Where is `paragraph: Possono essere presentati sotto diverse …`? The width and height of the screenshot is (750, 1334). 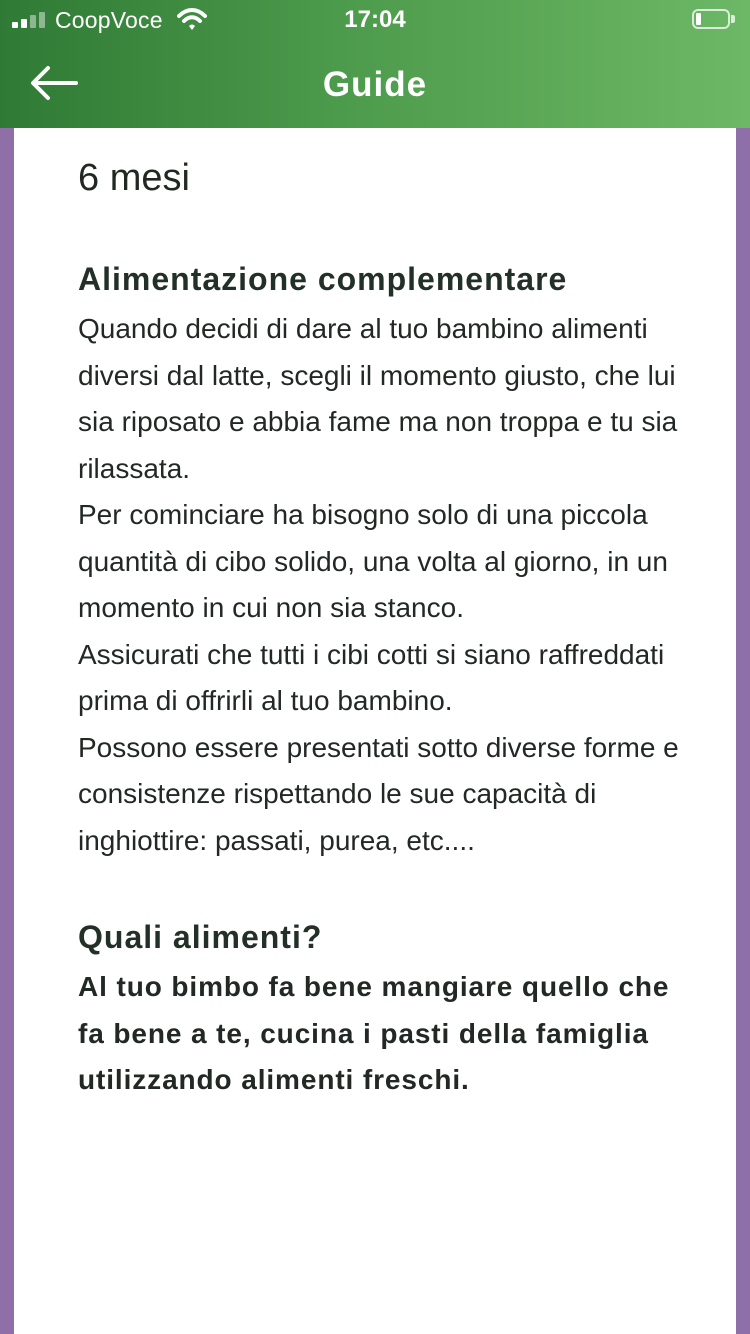 paragraph: Possono essere presentati sotto diverse … is located at coordinates (378, 793).